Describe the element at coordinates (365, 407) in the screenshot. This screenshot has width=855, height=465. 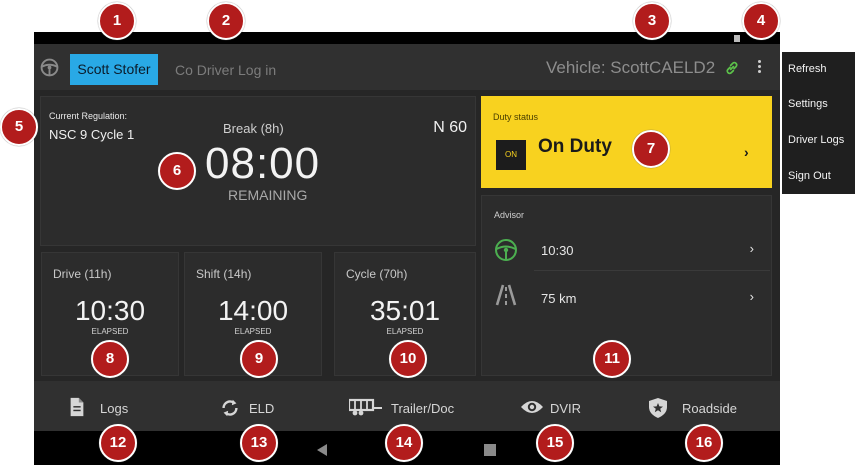
I see `trailer-icon` at that location.